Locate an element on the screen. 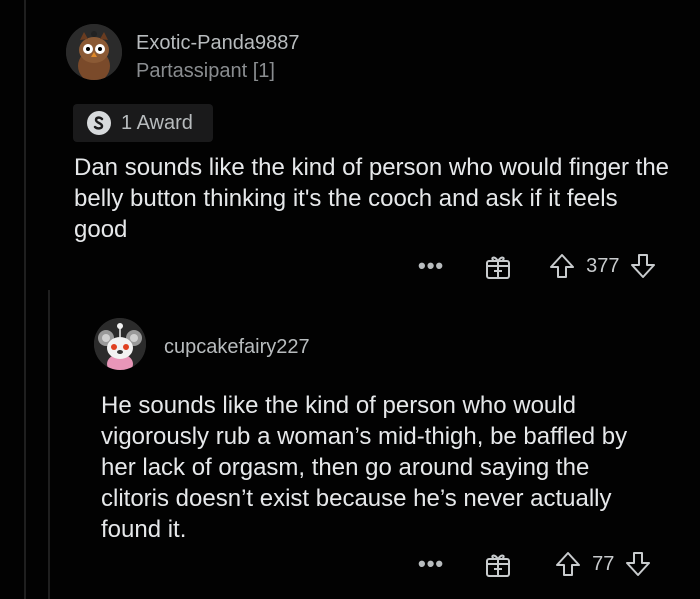  comment-actions: ••• 77 is located at coordinates (535, 564).